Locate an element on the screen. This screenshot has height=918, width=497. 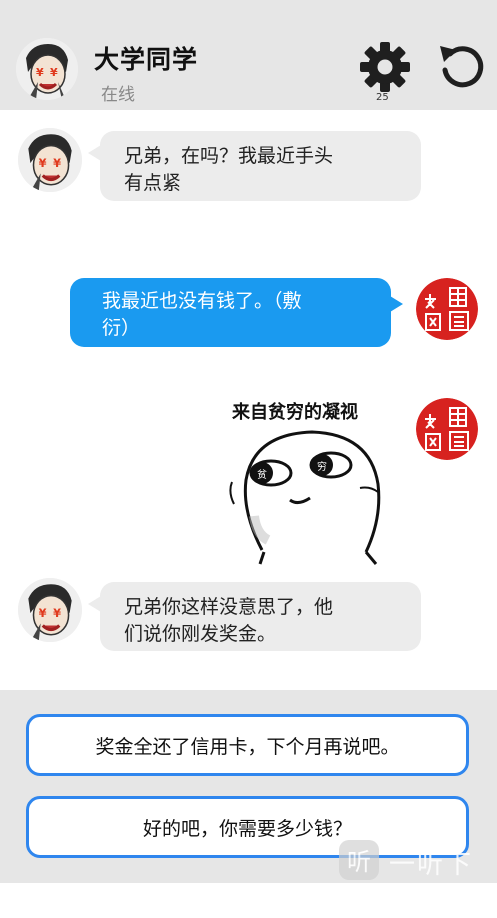
svg-text: 听 is located at coordinates (359, 862).